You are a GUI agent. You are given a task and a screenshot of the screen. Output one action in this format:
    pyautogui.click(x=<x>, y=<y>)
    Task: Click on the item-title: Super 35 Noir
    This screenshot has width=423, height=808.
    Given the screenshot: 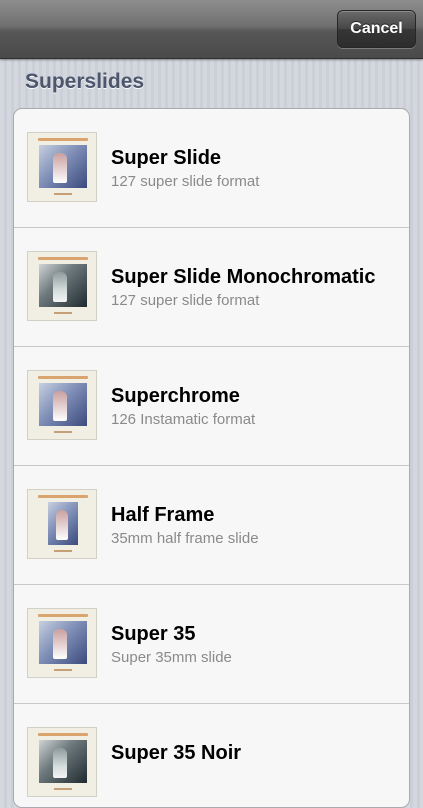 What is the action you would take?
    pyautogui.click(x=176, y=753)
    